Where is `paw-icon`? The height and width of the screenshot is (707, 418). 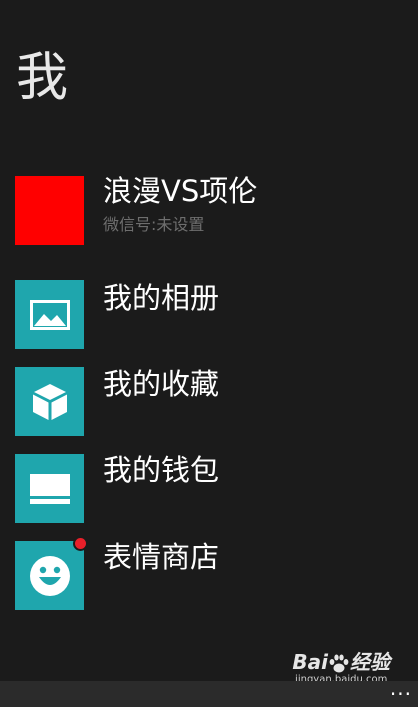
paw-icon is located at coordinates (339, 663).